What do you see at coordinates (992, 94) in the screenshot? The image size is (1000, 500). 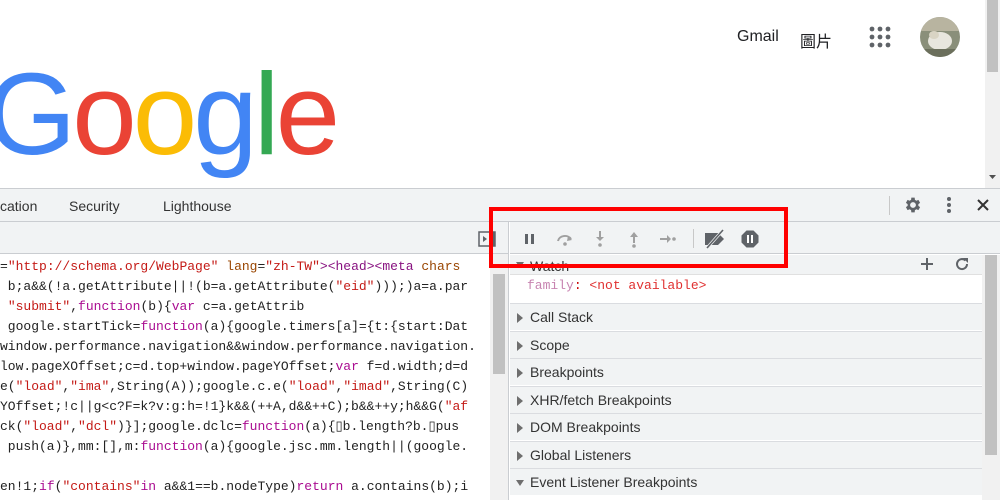 I see `page-scrollbar` at bounding box center [992, 94].